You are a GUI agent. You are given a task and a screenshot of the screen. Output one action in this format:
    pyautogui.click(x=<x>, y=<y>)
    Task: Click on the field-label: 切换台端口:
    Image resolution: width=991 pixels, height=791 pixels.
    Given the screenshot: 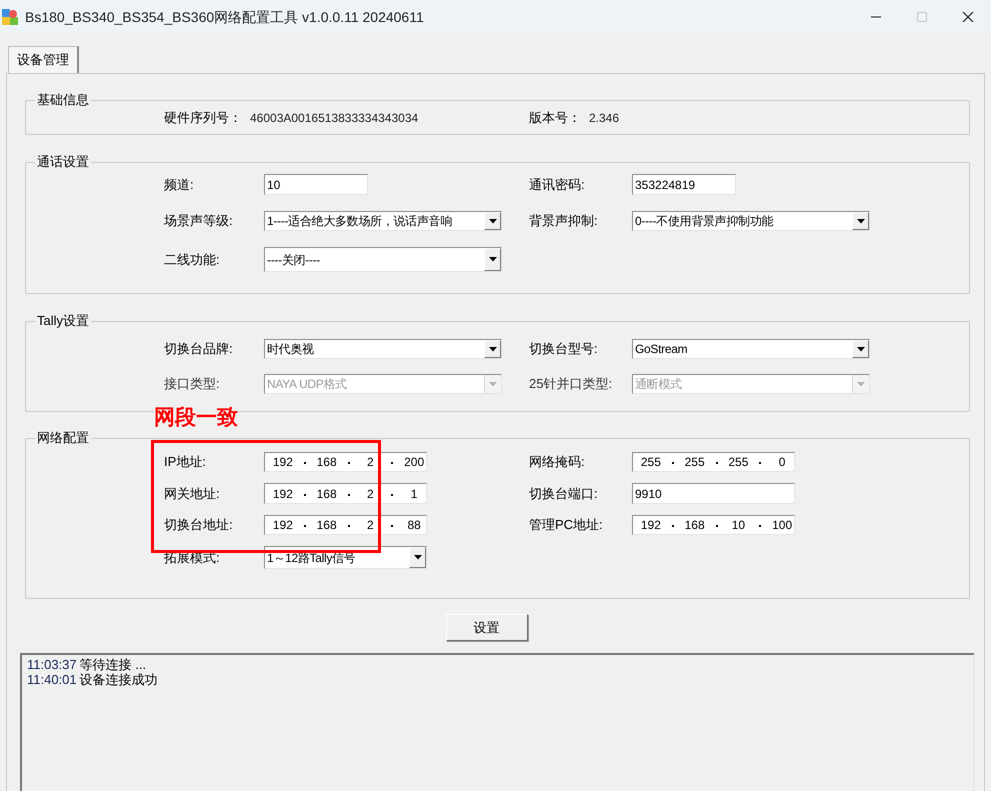 What is the action you would take?
    pyautogui.click(x=564, y=493)
    